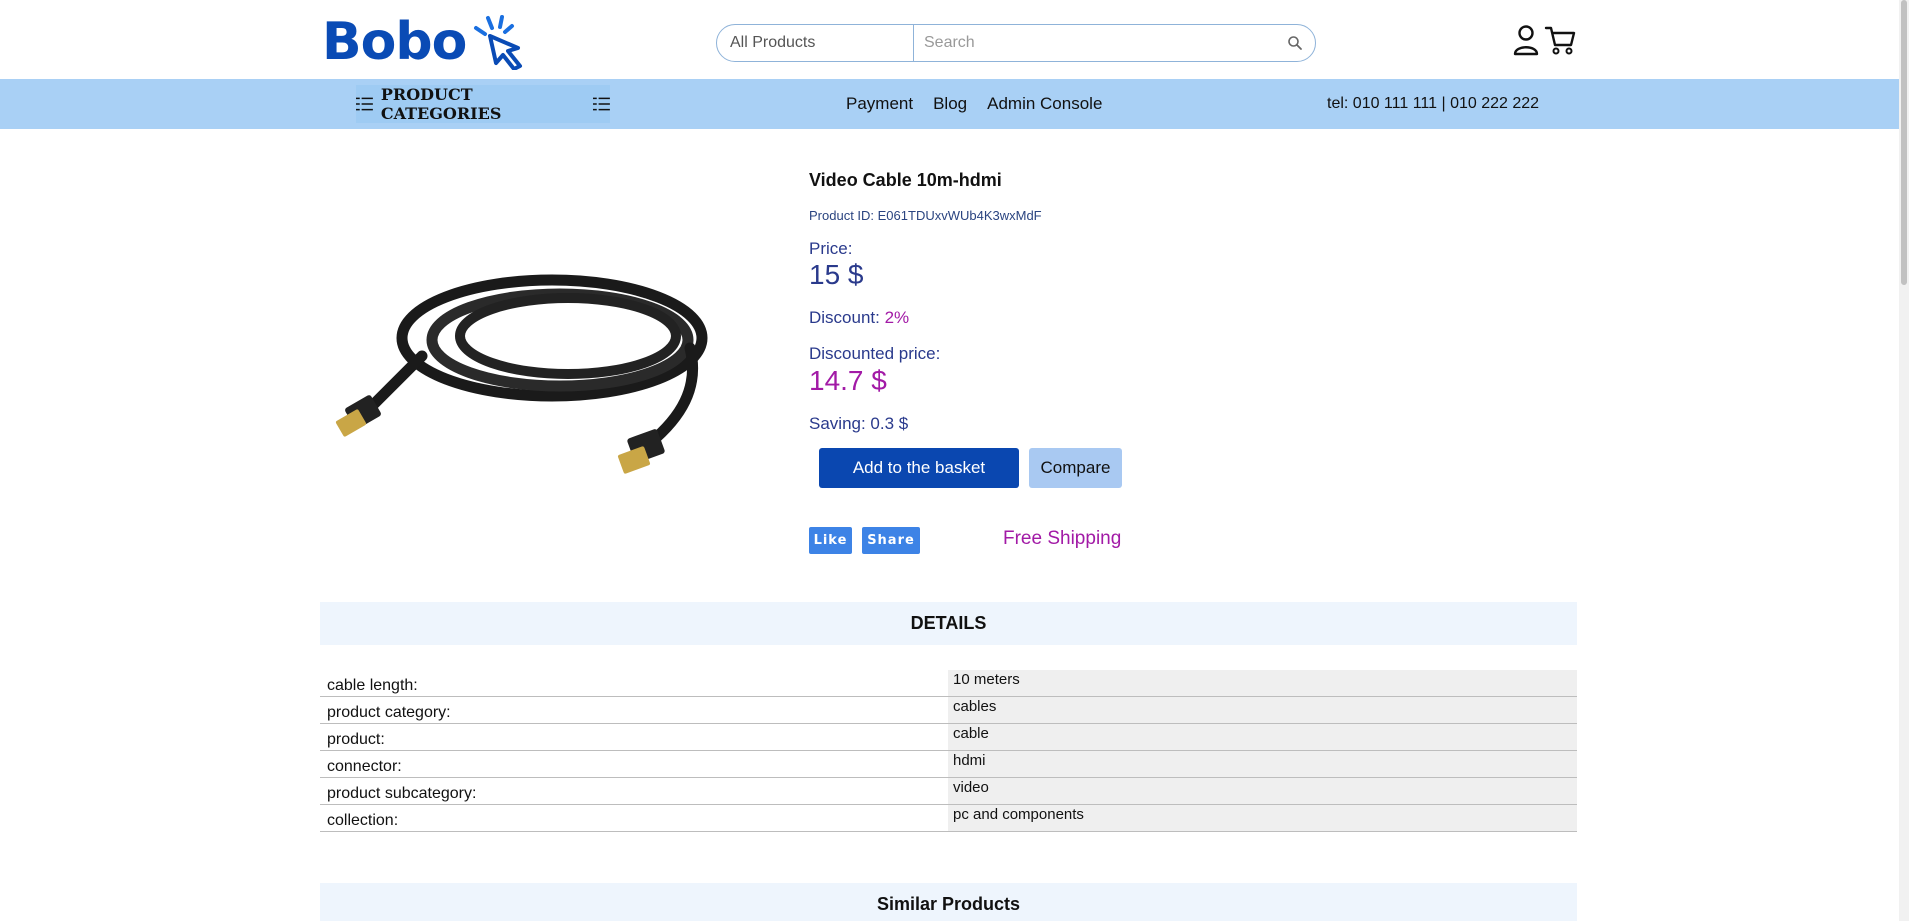 The width and height of the screenshot is (1909, 921). What do you see at coordinates (402, 793) in the screenshot?
I see `detail-key: product subcategory:` at bounding box center [402, 793].